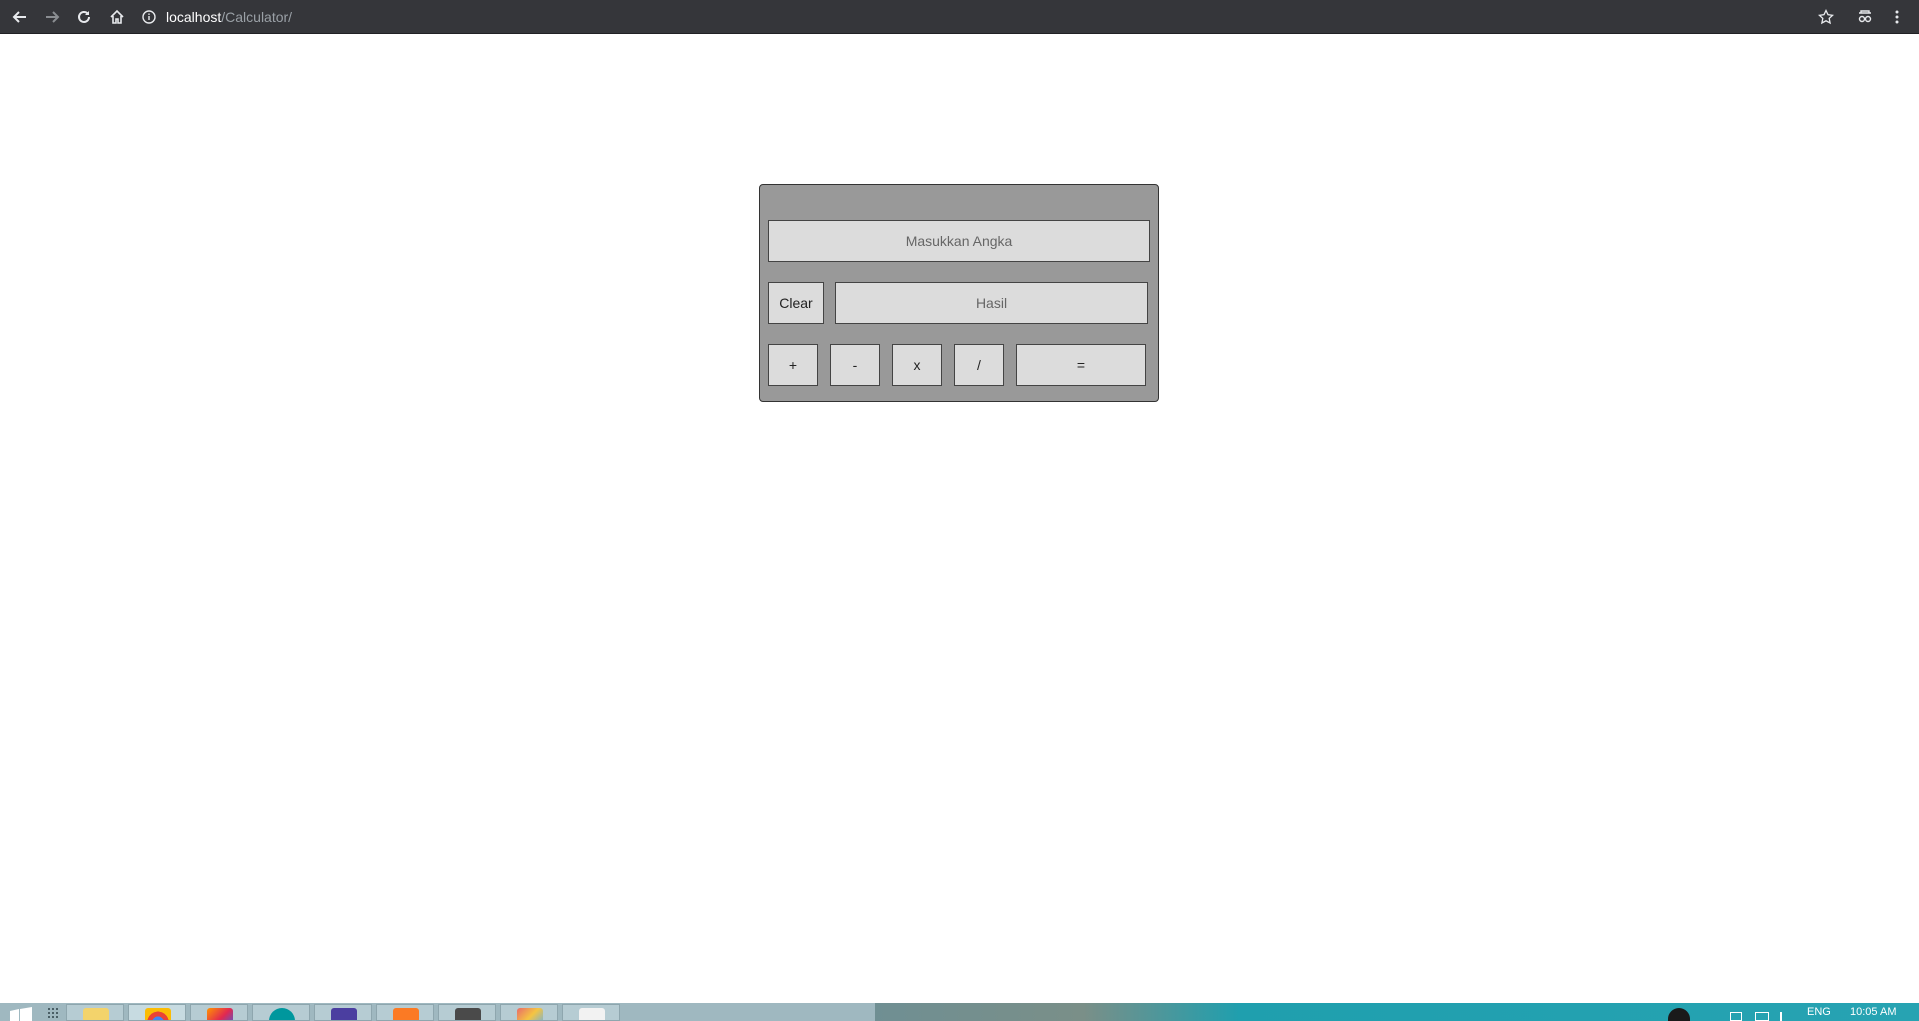 The width and height of the screenshot is (1919, 1021). I want to click on taskbar-firefox, so click(219, 1012).